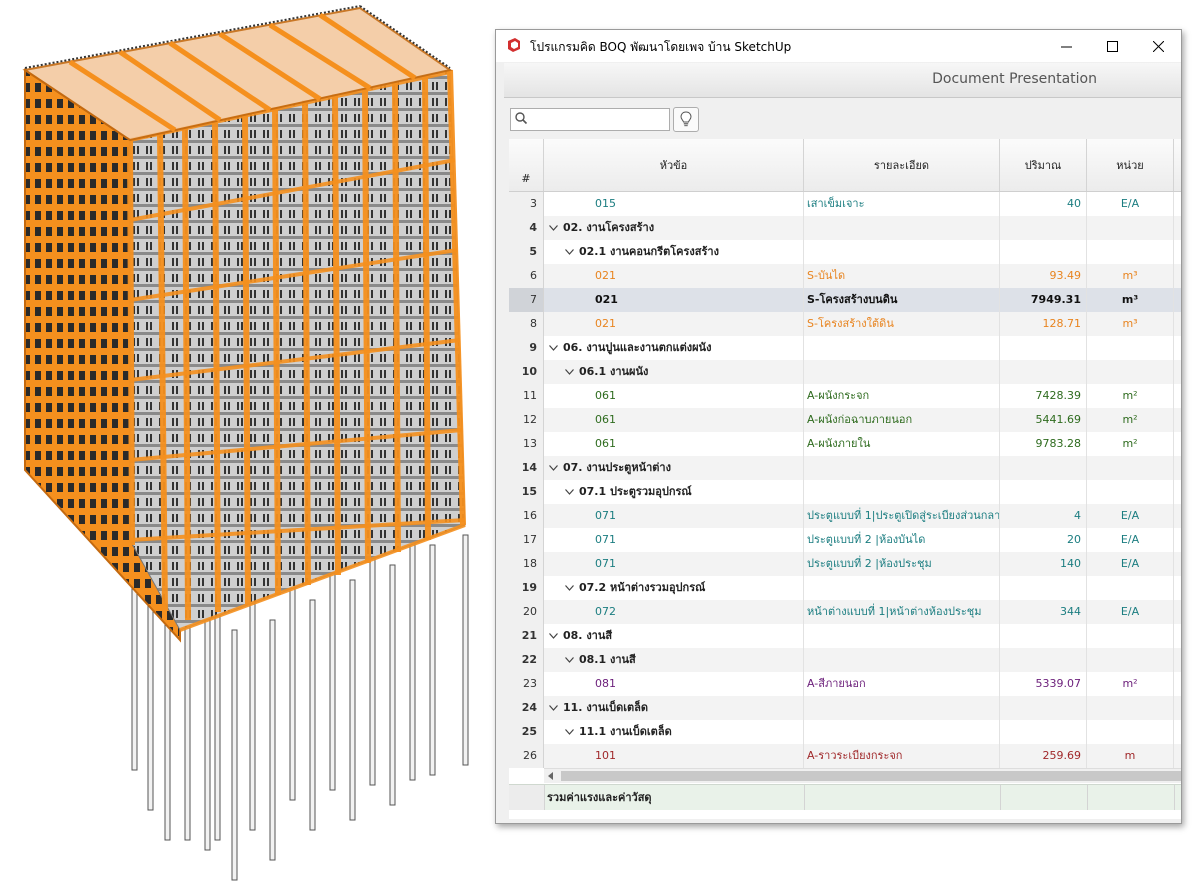  Describe the element at coordinates (599, 119) in the screenshot. I see `search-input` at that location.